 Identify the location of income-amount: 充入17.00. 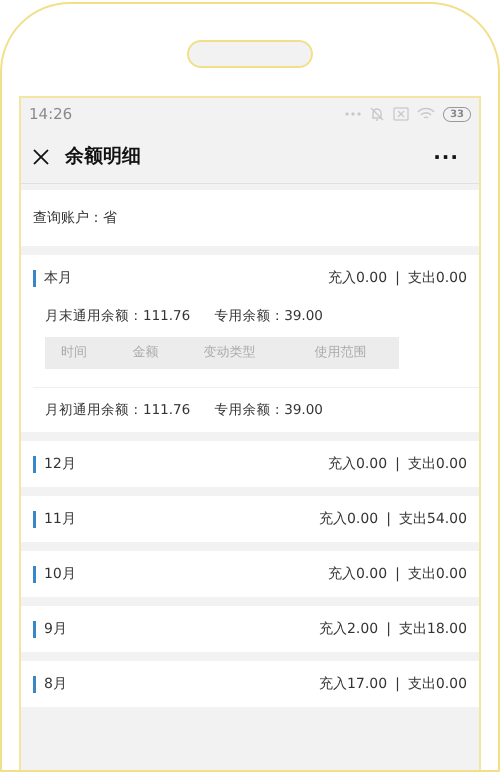
(353, 684).